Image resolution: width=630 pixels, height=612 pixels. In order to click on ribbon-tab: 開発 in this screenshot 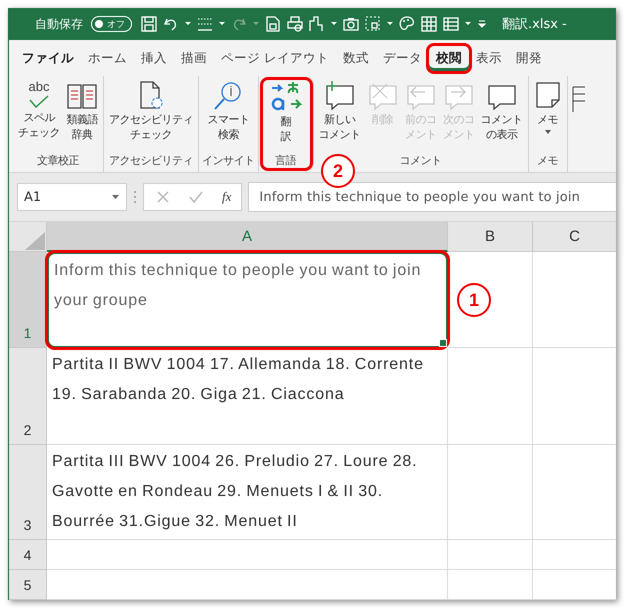, I will do `click(528, 58)`.